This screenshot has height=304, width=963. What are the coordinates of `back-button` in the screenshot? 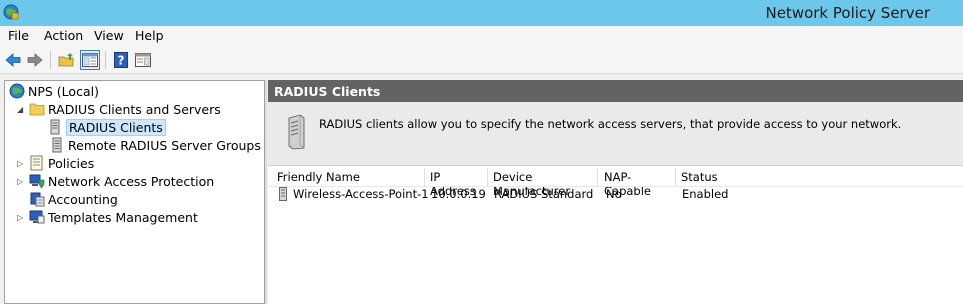 It's located at (13, 60).